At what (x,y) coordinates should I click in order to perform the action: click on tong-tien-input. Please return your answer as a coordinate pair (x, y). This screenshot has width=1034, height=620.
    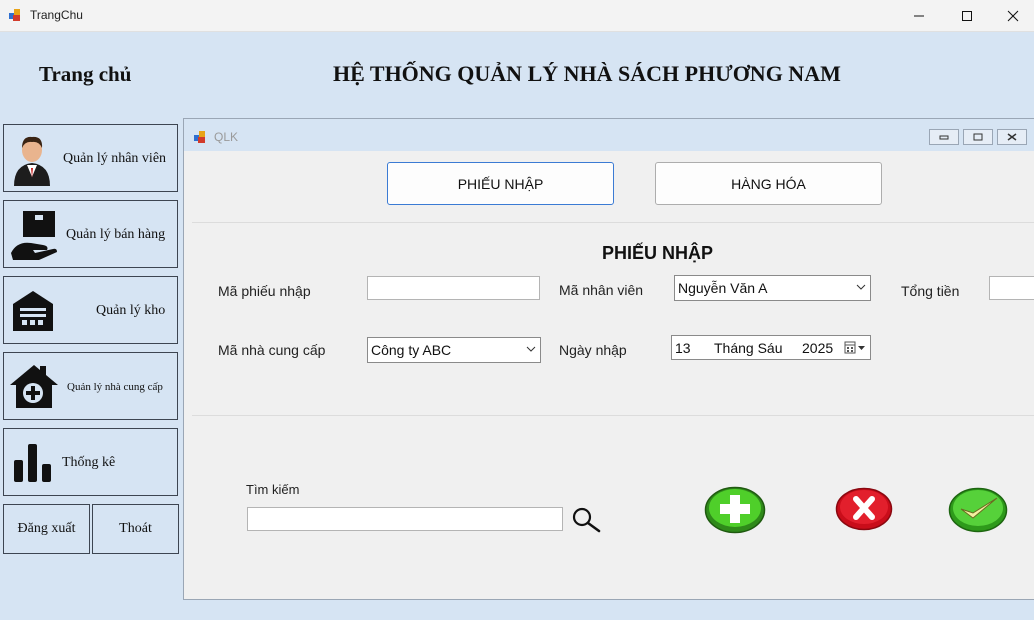
    Looking at the image, I should click on (1011, 288).